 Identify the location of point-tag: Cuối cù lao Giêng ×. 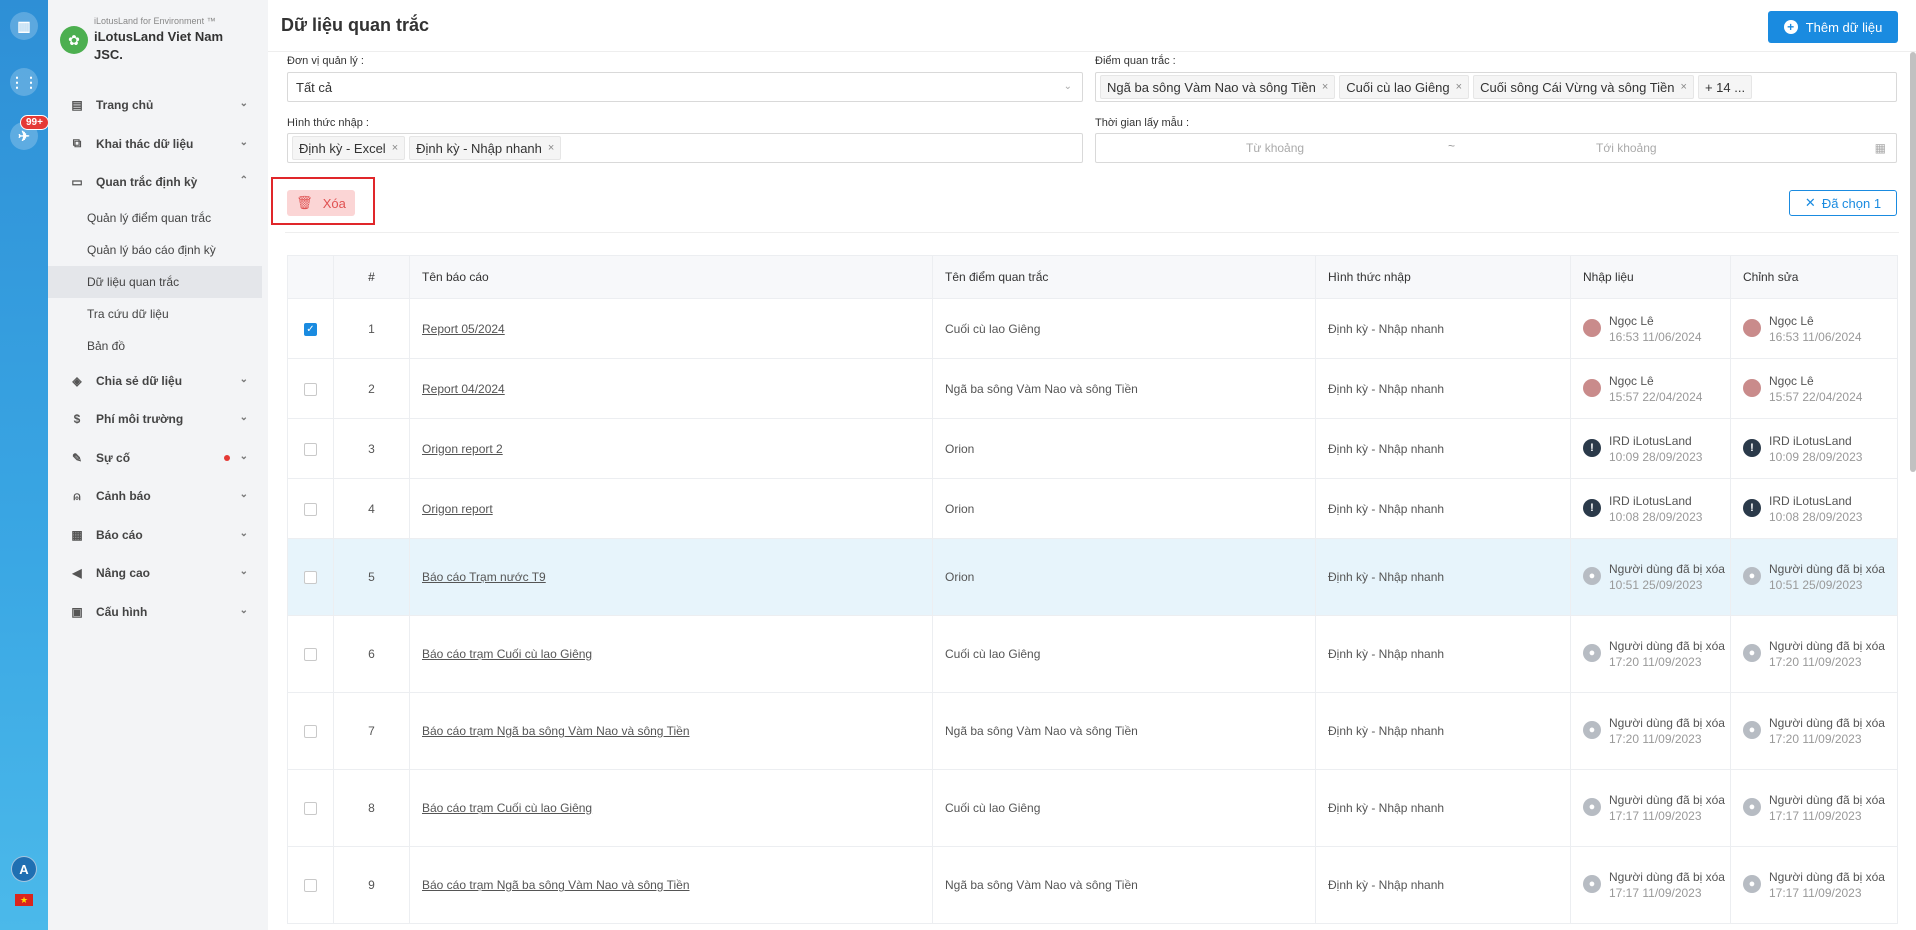
(1404, 87).